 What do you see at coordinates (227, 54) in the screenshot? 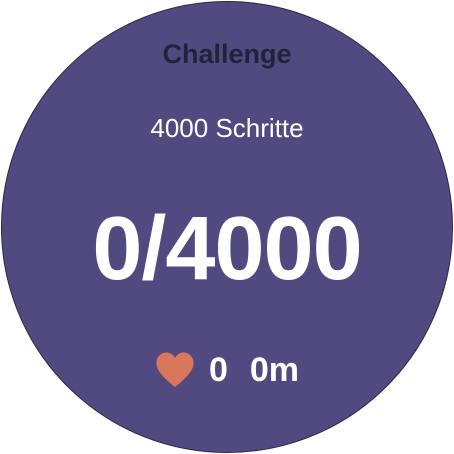
I see `challenge-title: Challenge` at bounding box center [227, 54].